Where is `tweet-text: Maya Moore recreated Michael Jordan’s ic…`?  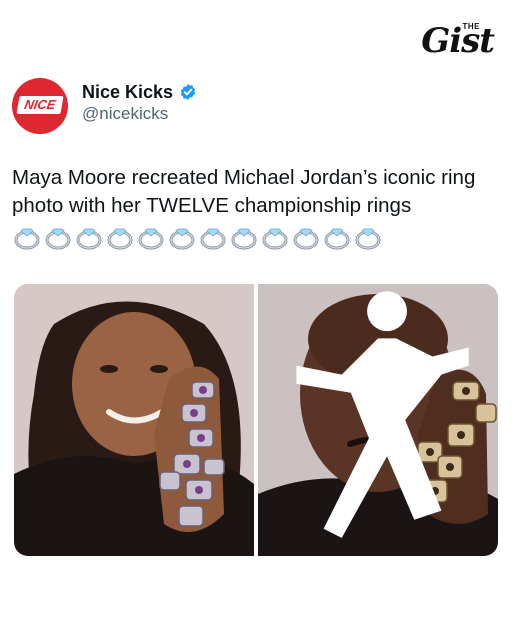
tweet-text: Maya Moore recreated Michael Jordan’s ic… is located at coordinates (244, 191).